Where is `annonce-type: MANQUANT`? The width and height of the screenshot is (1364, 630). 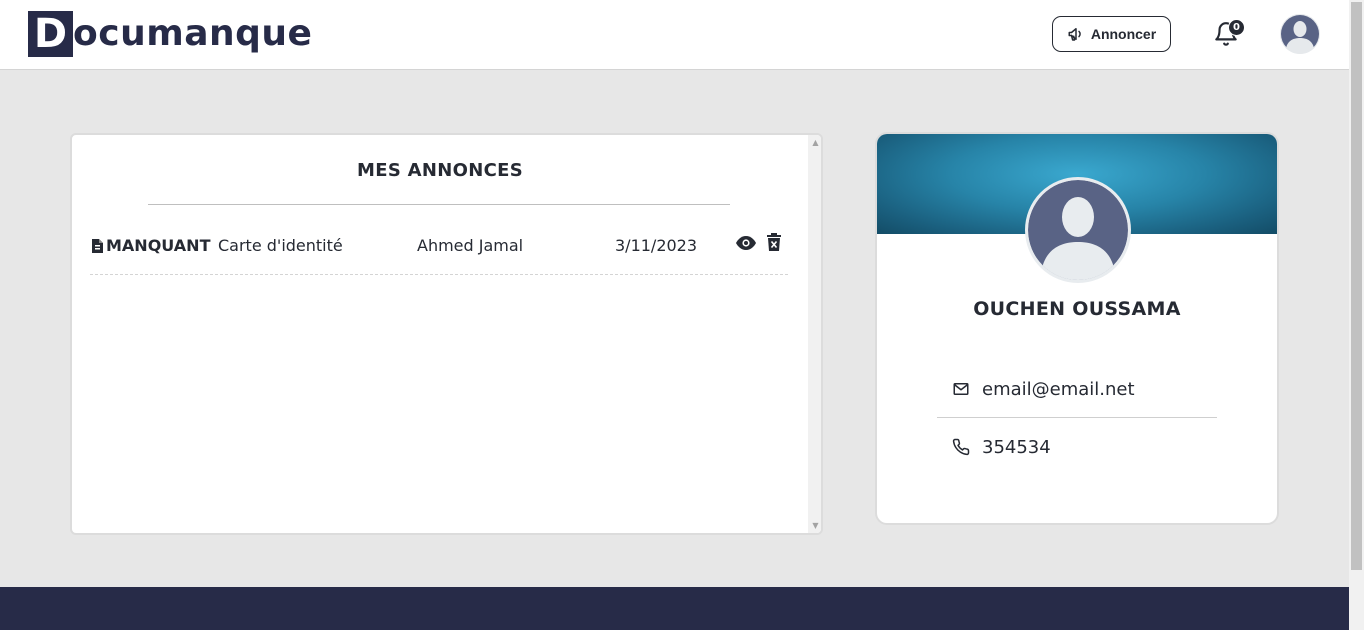
annonce-type: MANQUANT is located at coordinates (151, 245).